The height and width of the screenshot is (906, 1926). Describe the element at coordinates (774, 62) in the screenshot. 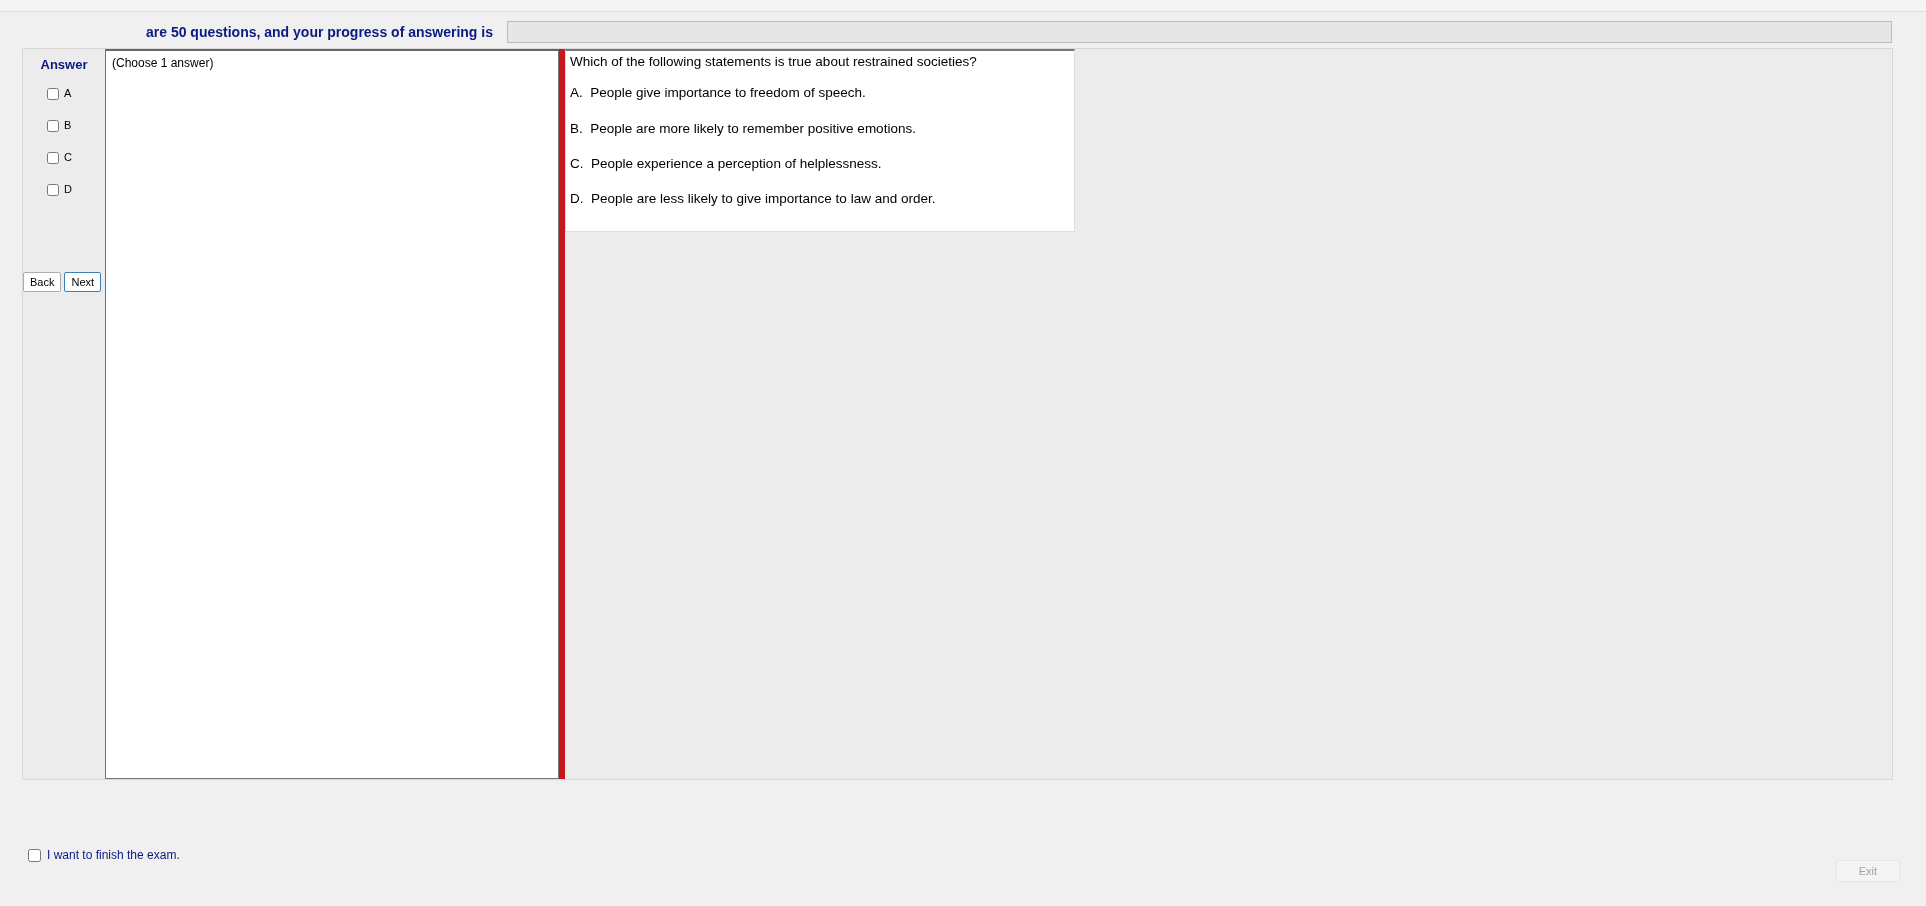

I see `question-text: Which of the following statements is true about restrained societies?` at that location.